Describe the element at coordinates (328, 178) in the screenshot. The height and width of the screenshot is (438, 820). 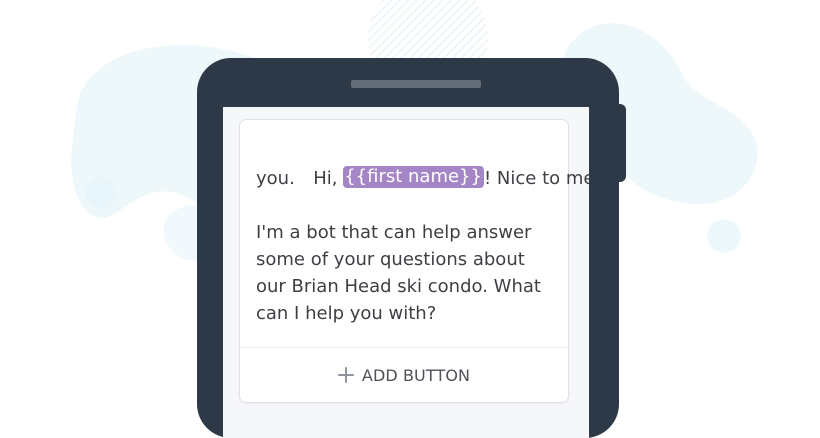
I see `greeting-prefix: Hi,` at that location.